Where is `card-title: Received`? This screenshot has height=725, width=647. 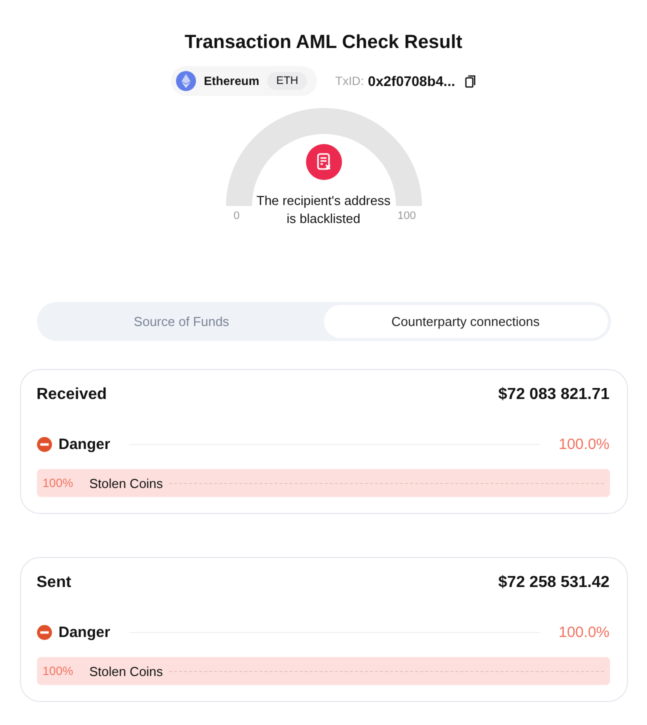
card-title: Received is located at coordinates (71, 395).